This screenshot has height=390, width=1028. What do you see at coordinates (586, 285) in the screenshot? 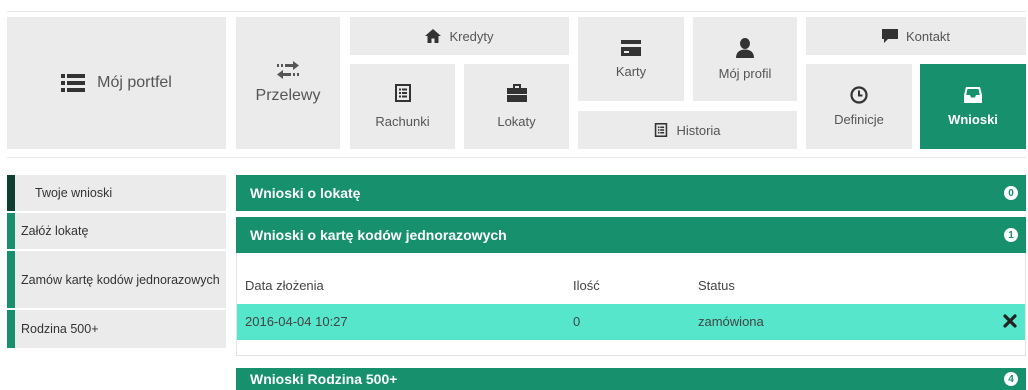
I see `column-header-qty: Ilość` at bounding box center [586, 285].